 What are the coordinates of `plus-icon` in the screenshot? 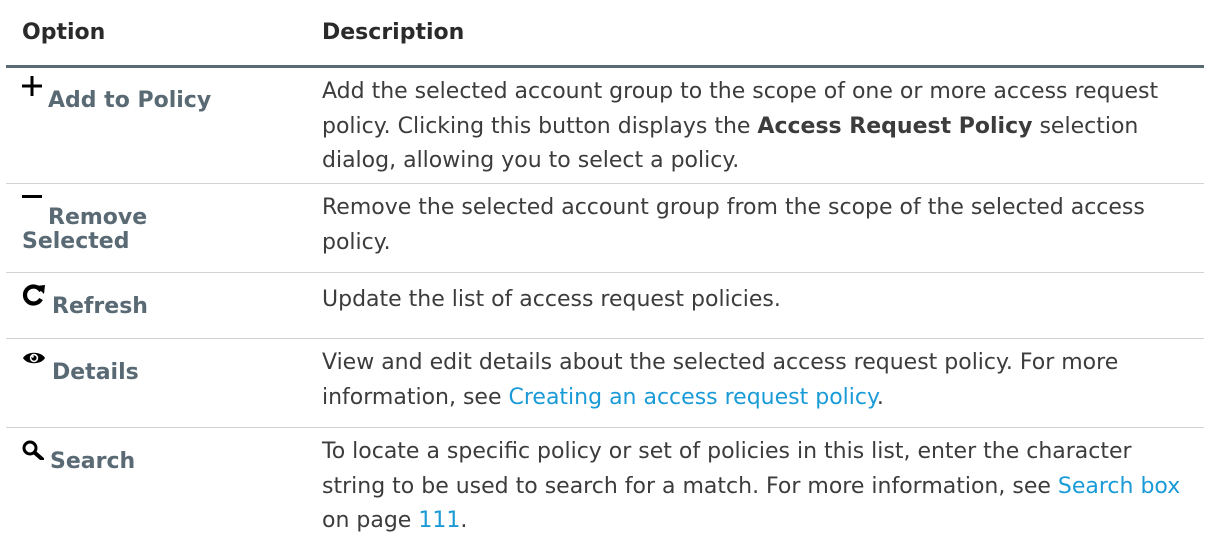 It's located at (32, 86).